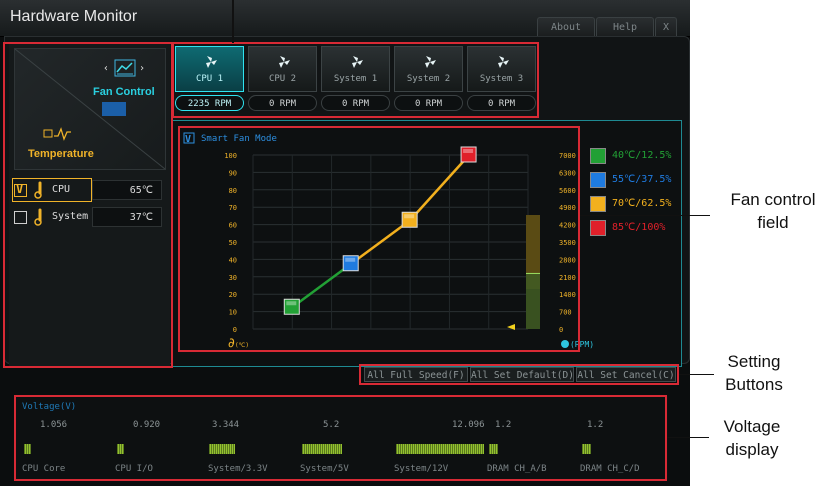 The width and height of the screenshot is (835, 486). I want to click on voltage-label-dram-ab: DRAM CH_A/B, so click(517, 469).